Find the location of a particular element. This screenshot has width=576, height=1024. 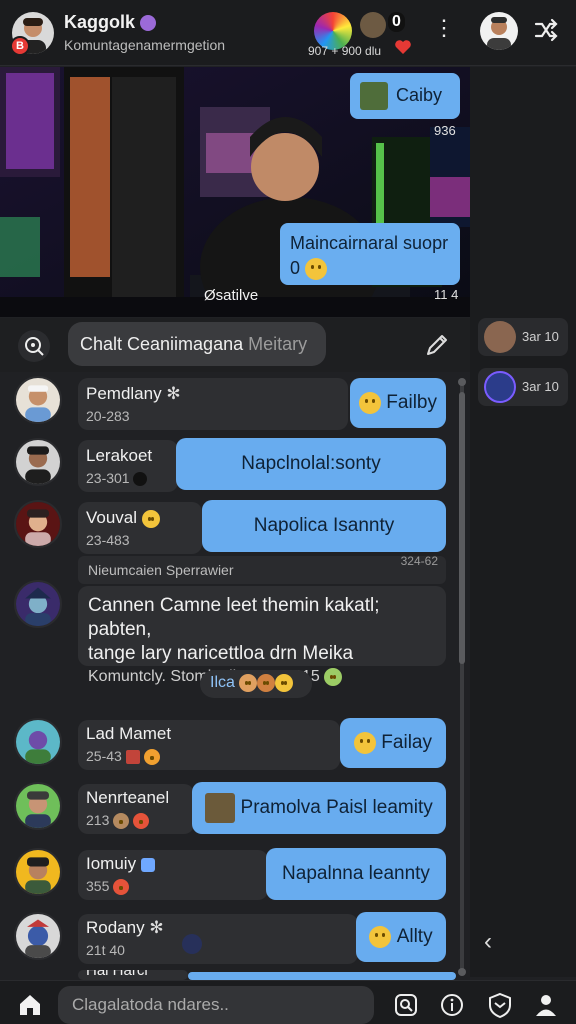

system-message: Nieumcaien Sperrawier 324-62 is located at coordinates (262, 569).